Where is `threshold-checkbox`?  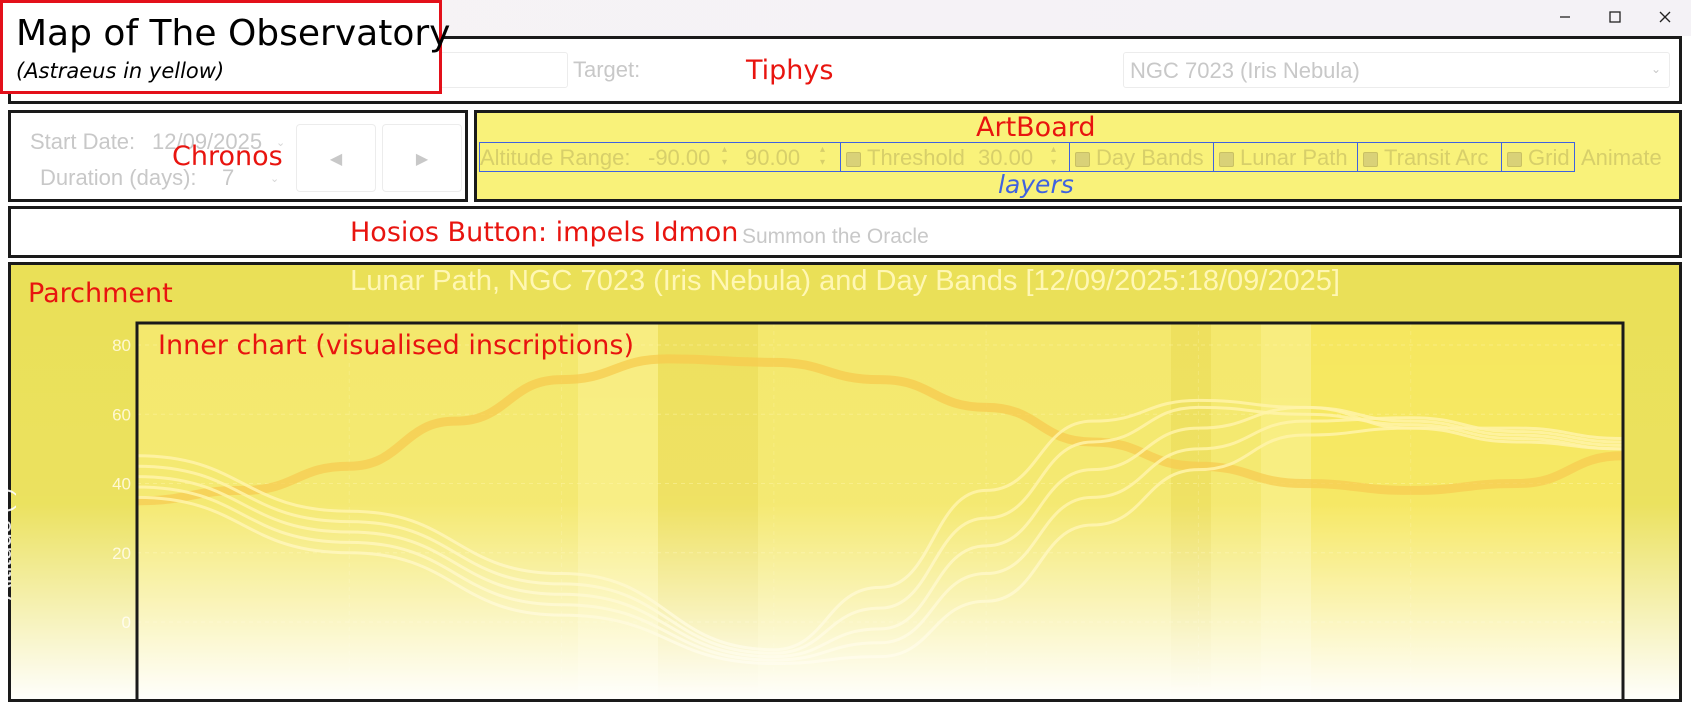 threshold-checkbox is located at coordinates (853, 159).